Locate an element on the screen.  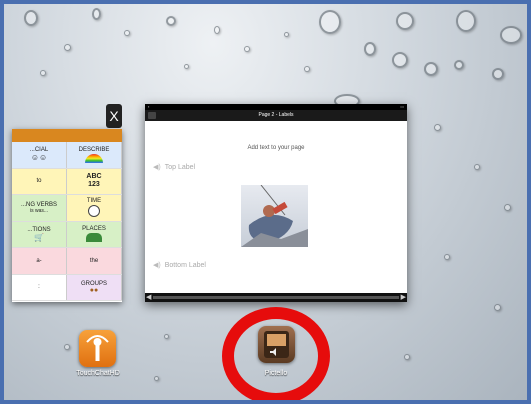
close-glyph: X is located at coordinates (114, 116).